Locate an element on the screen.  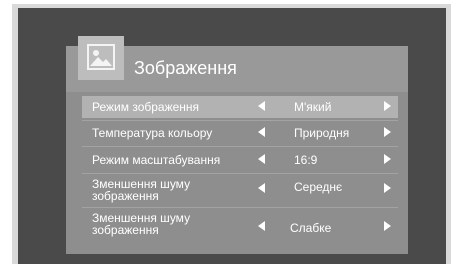
menu-item-label: Режим зображення is located at coordinates (146, 107).